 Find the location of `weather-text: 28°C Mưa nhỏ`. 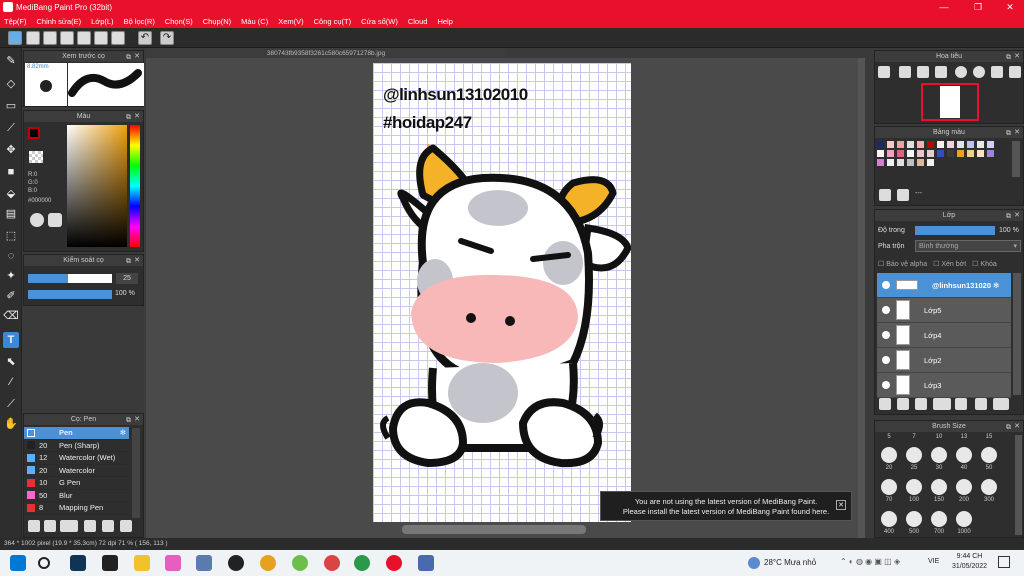

weather-text: 28°C Mưa nhỏ is located at coordinates (790, 562).